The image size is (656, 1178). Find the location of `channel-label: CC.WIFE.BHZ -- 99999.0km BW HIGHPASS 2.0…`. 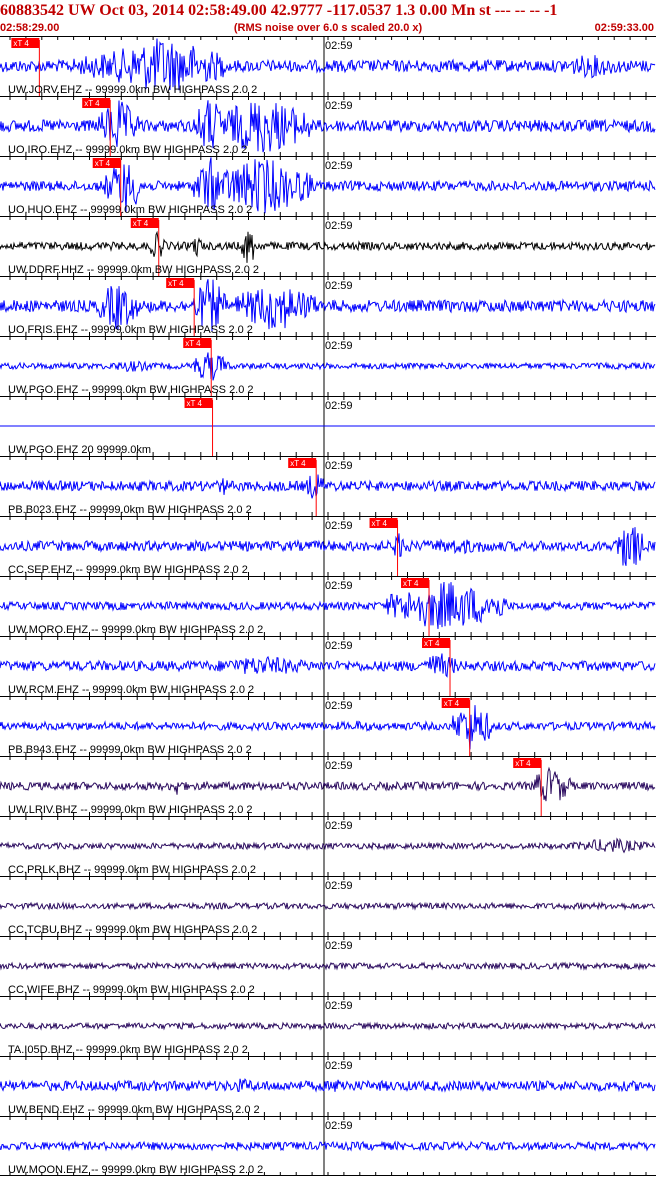

channel-label: CC.WIFE.BHZ -- 99999.0km BW HIGHPASS 2.0… is located at coordinates (131, 990).